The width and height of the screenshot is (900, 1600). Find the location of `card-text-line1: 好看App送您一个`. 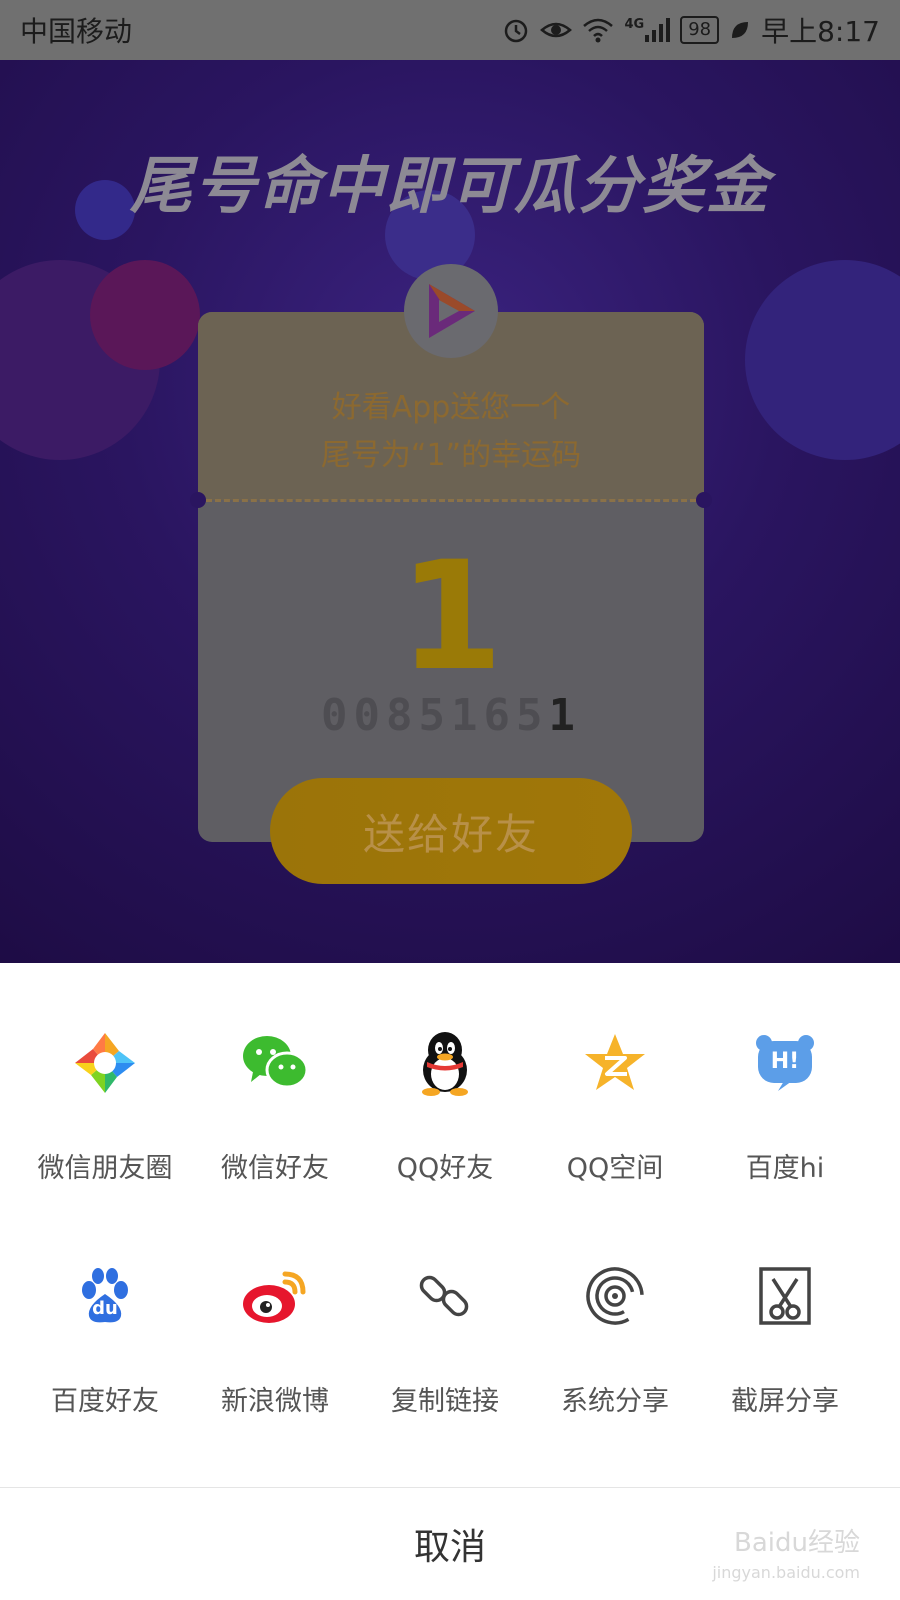

card-text-line1: 好看App送您一个 is located at coordinates (451, 407).